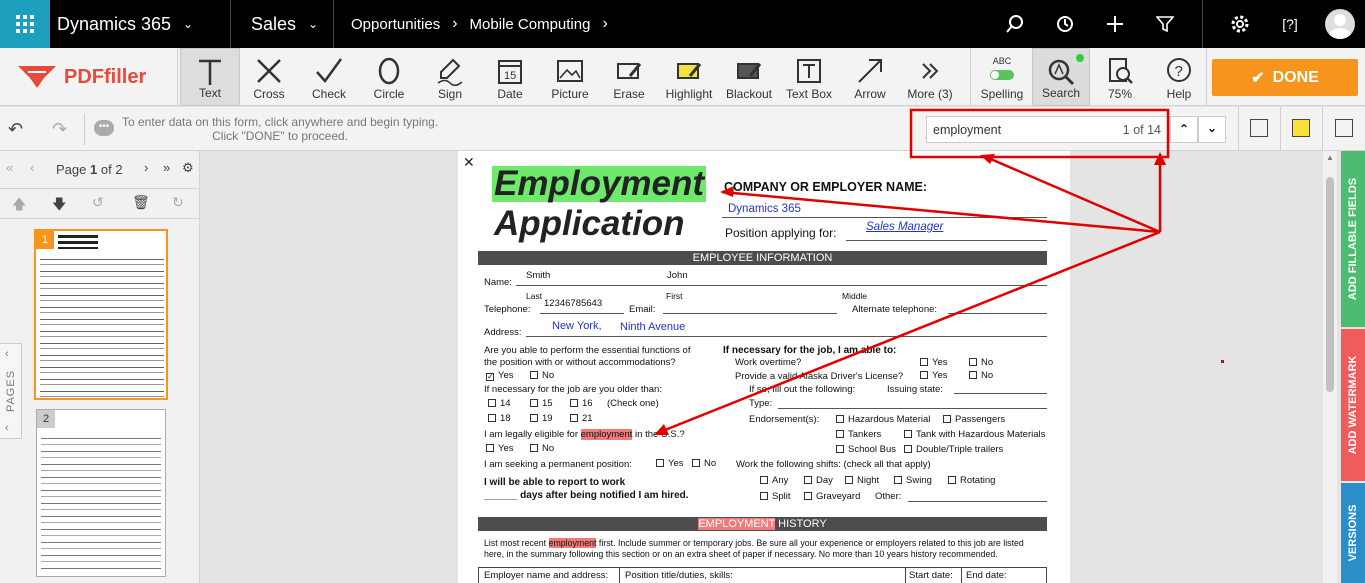 The width and height of the screenshot is (1365, 583). I want to click on close-icon: ✕, so click(469, 162).